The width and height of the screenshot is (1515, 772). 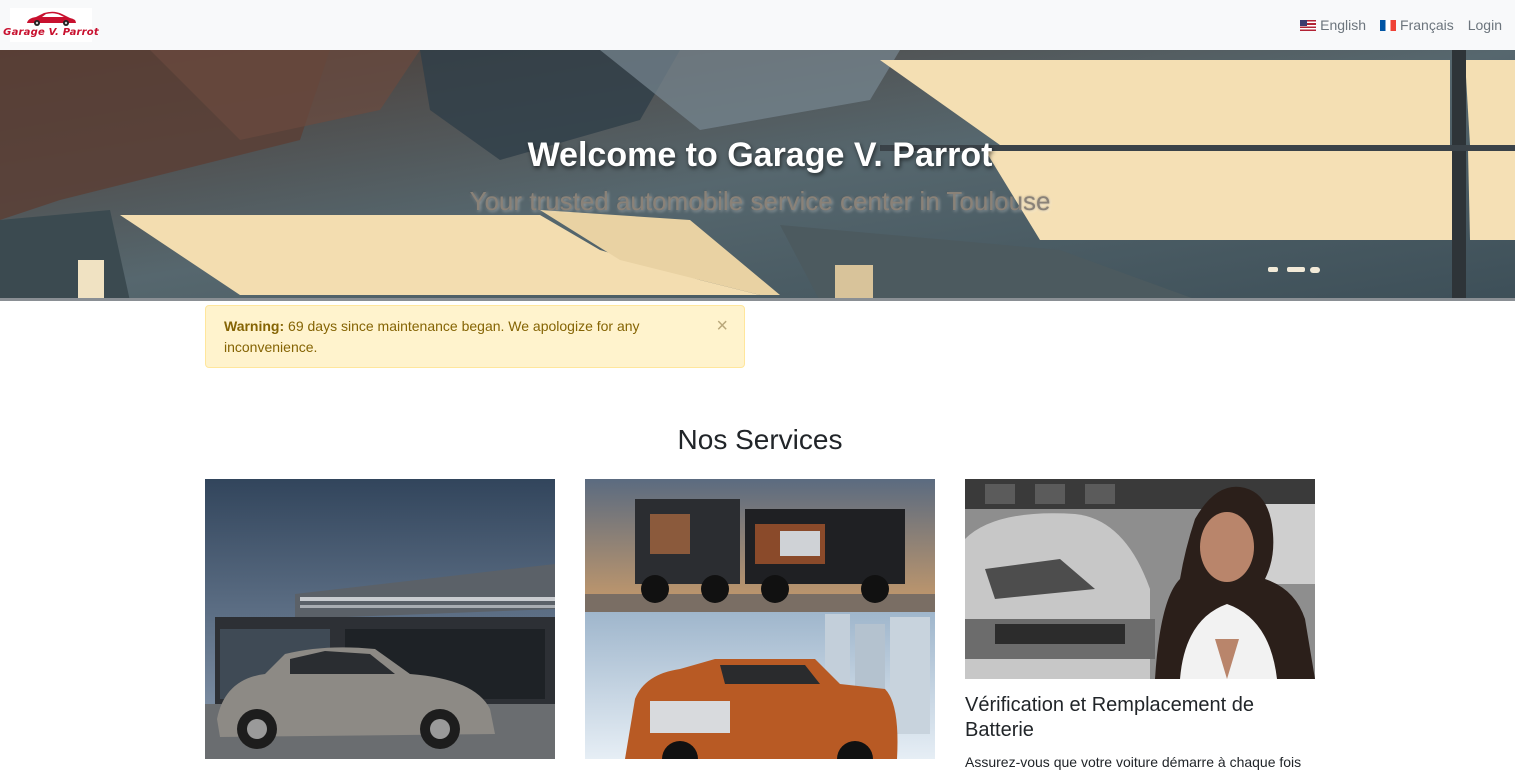 I want to click on francais-label: Français, so click(x=1427, y=25).